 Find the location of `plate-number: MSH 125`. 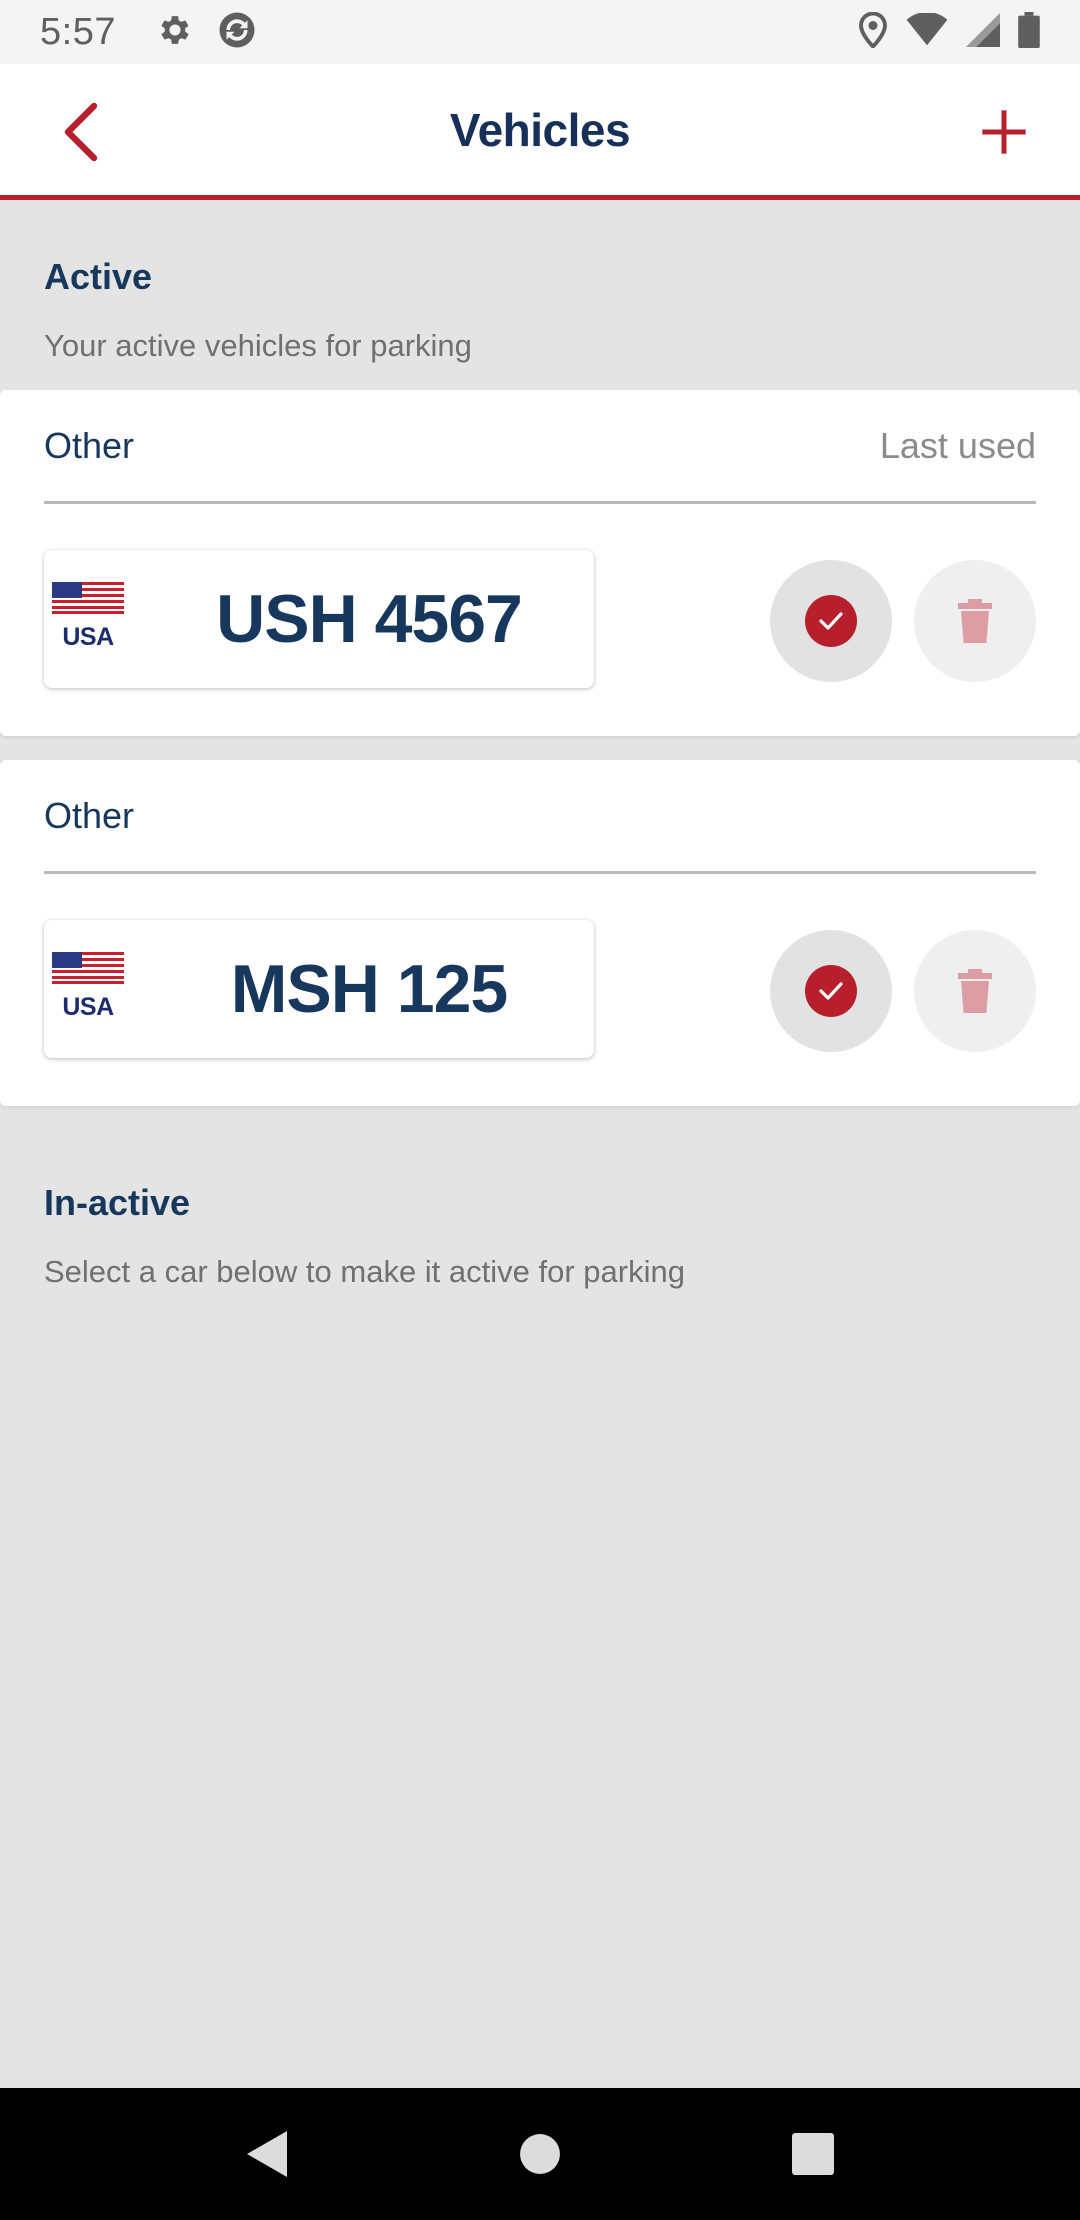

plate-number: MSH 125 is located at coordinates (369, 989).